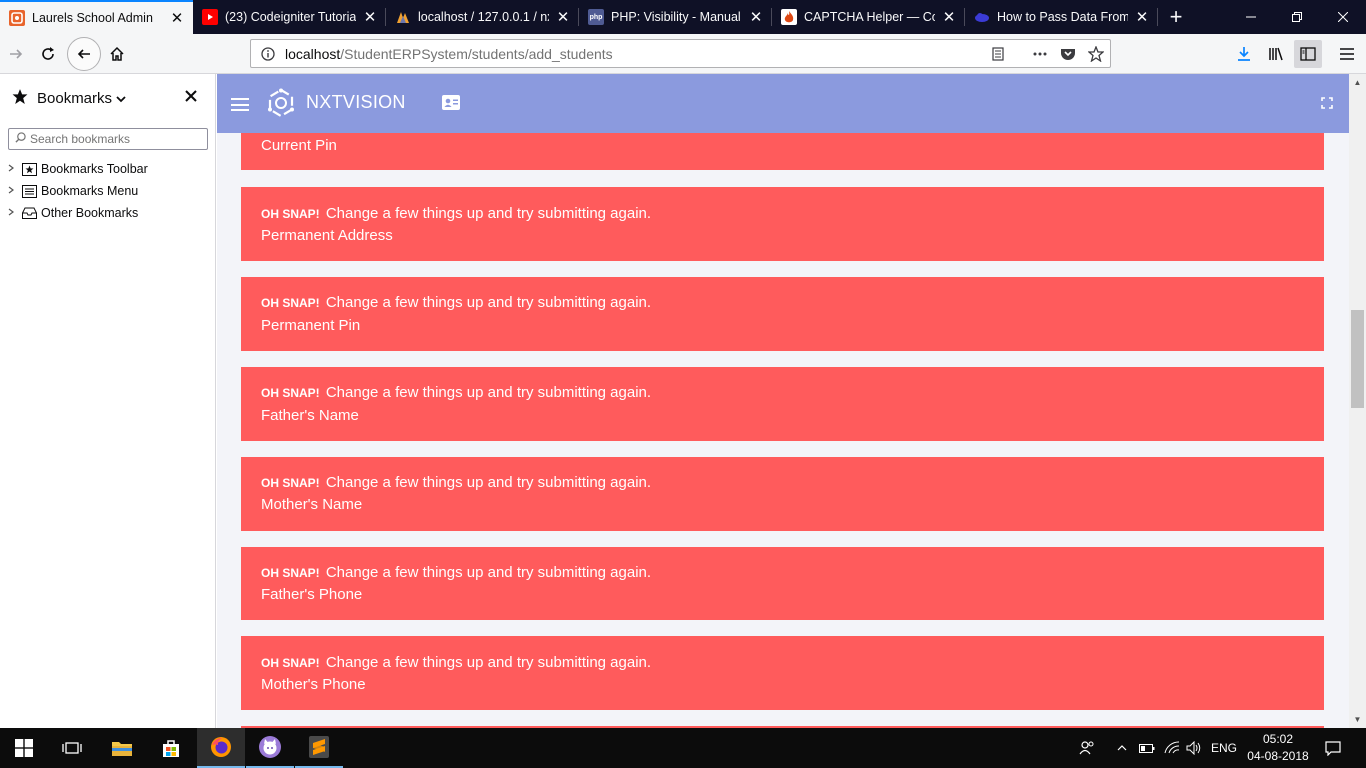  What do you see at coordinates (48, 54) in the screenshot?
I see `reload-button` at bounding box center [48, 54].